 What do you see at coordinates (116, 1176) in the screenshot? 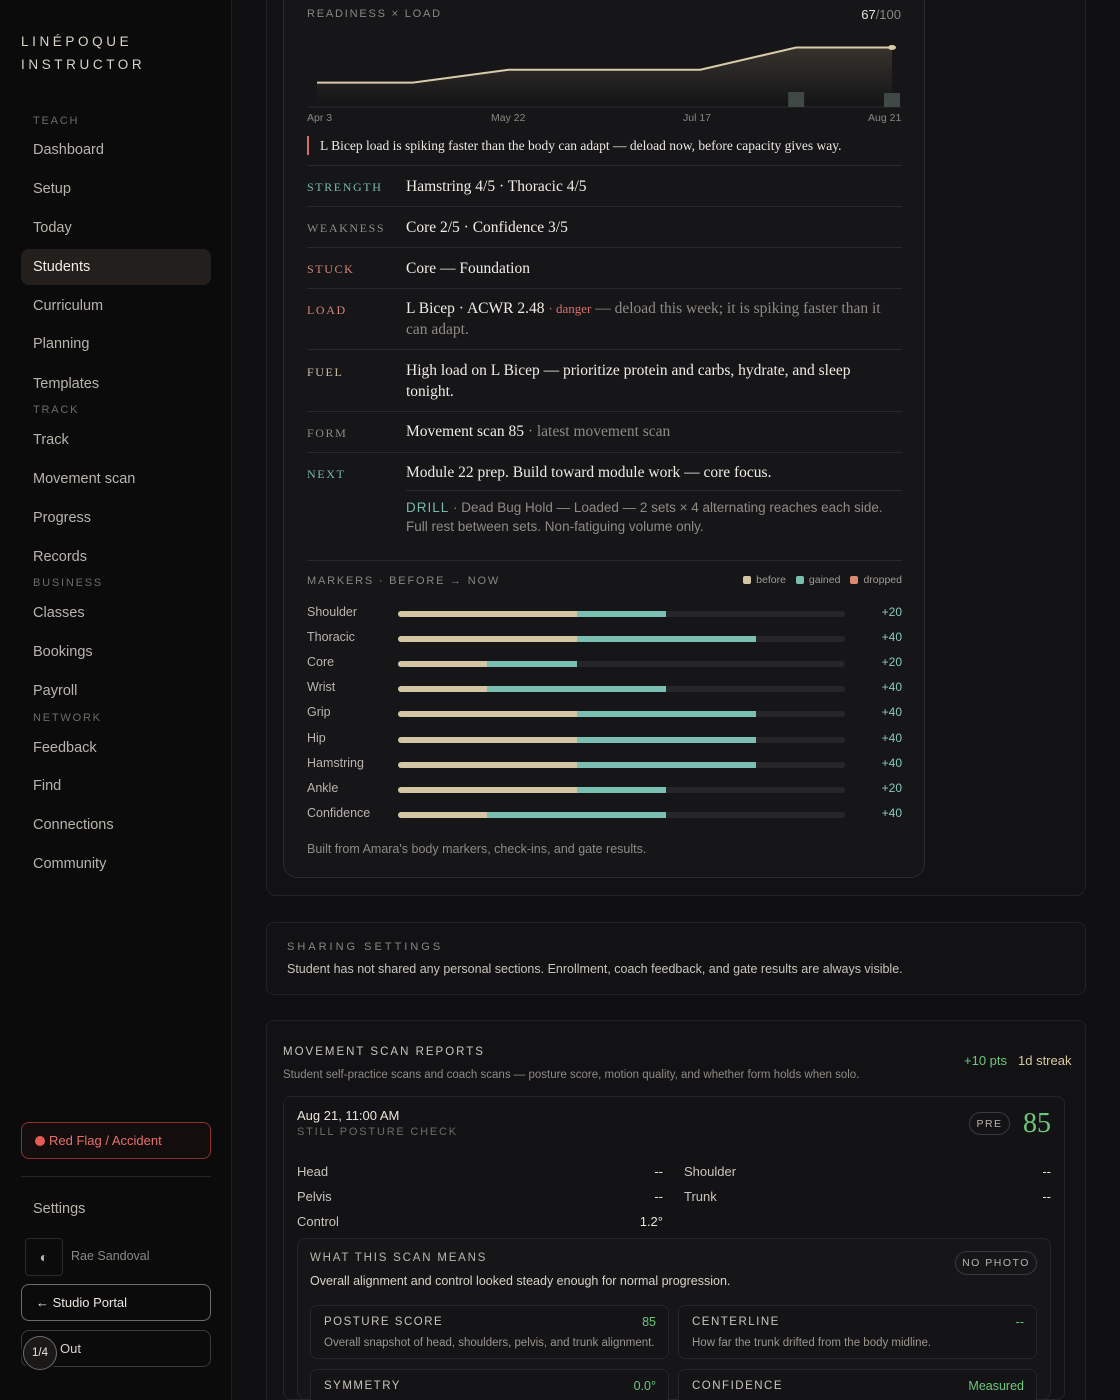
I see `sidebar-divider` at bounding box center [116, 1176].